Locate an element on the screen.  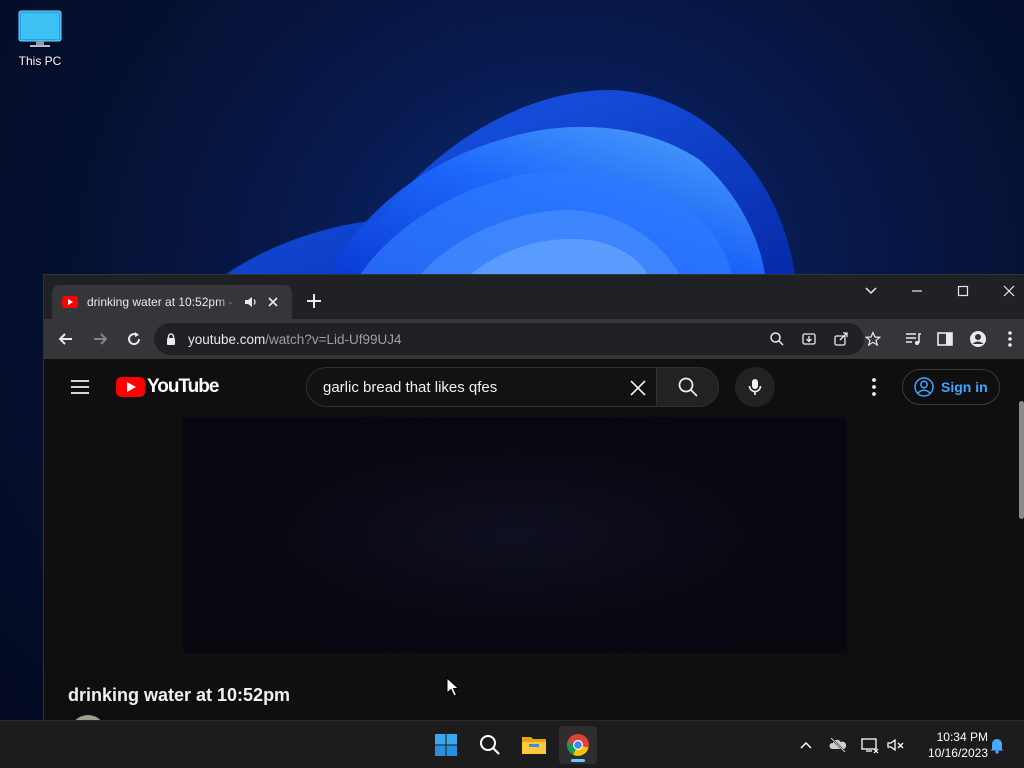
tab-title: drinking water at 10:52pm - YouTube is located at coordinates (163, 302).